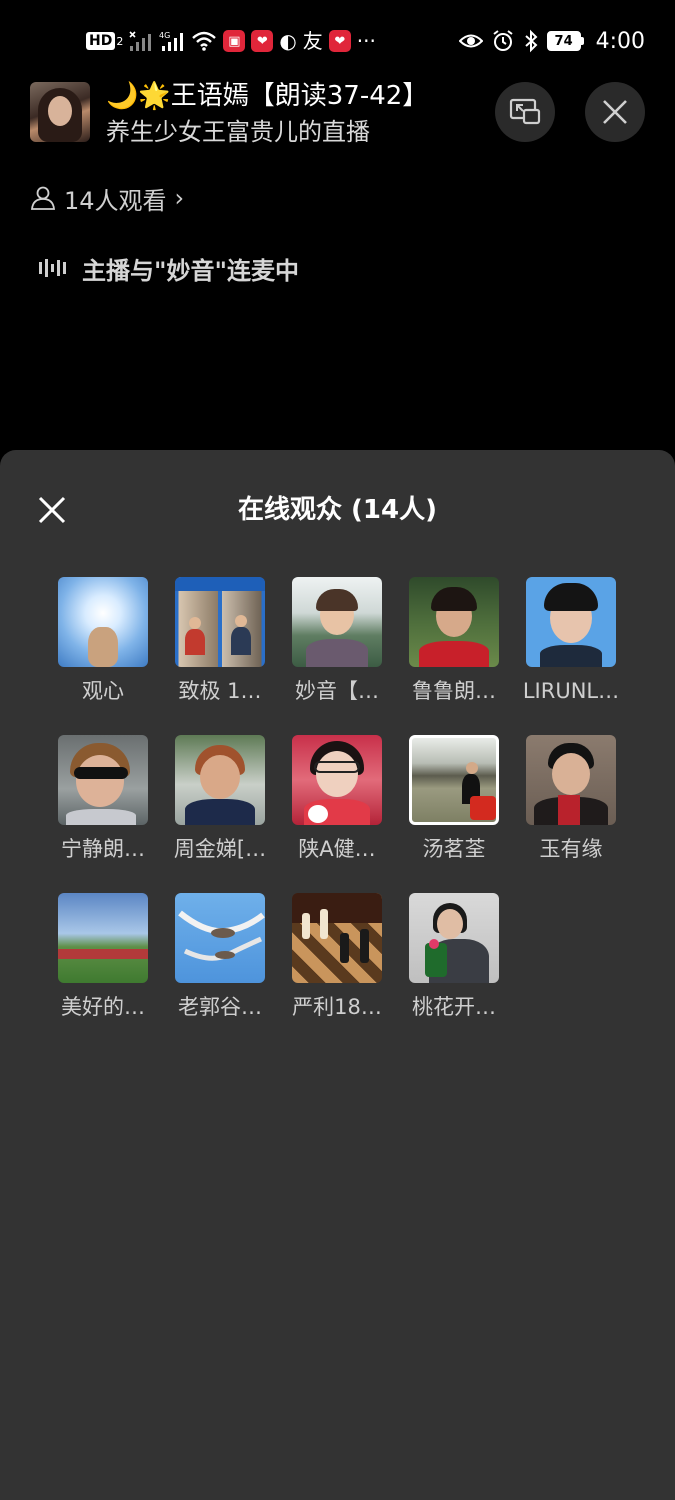  I want to click on app-heart-icon: ❤, so click(262, 41).